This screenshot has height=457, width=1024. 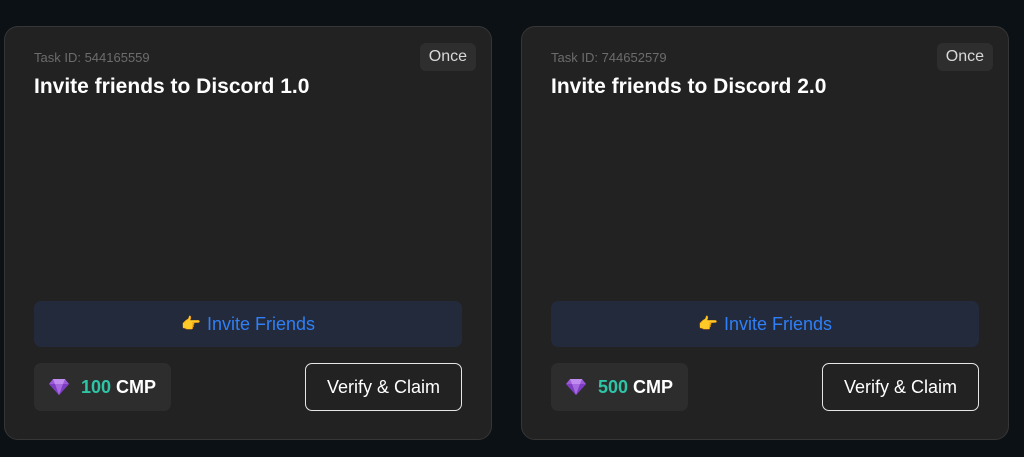 What do you see at coordinates (172, 86) in the screenshot?
I see `task-title: Invite friends to Discord 1.0` at bounding box center [172, 86].